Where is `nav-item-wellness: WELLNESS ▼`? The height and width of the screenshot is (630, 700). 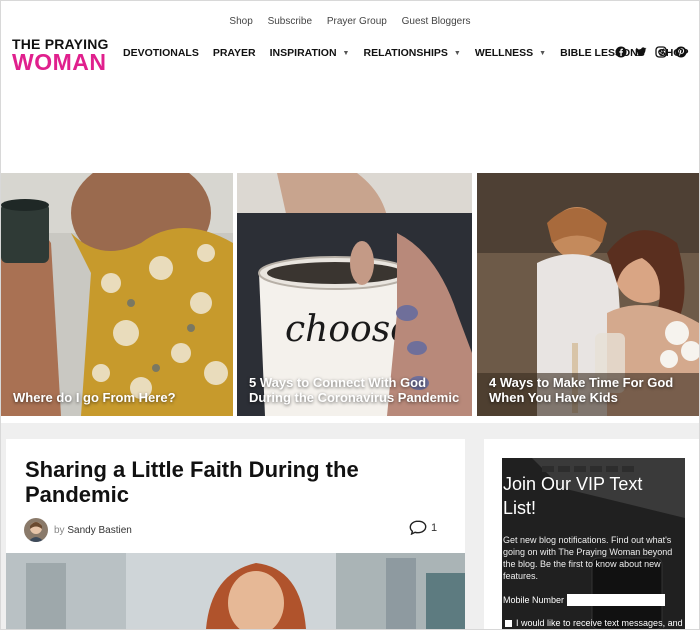 nav-item-wellness: WELLNESS ▼ is located at coordinates (510, 53).